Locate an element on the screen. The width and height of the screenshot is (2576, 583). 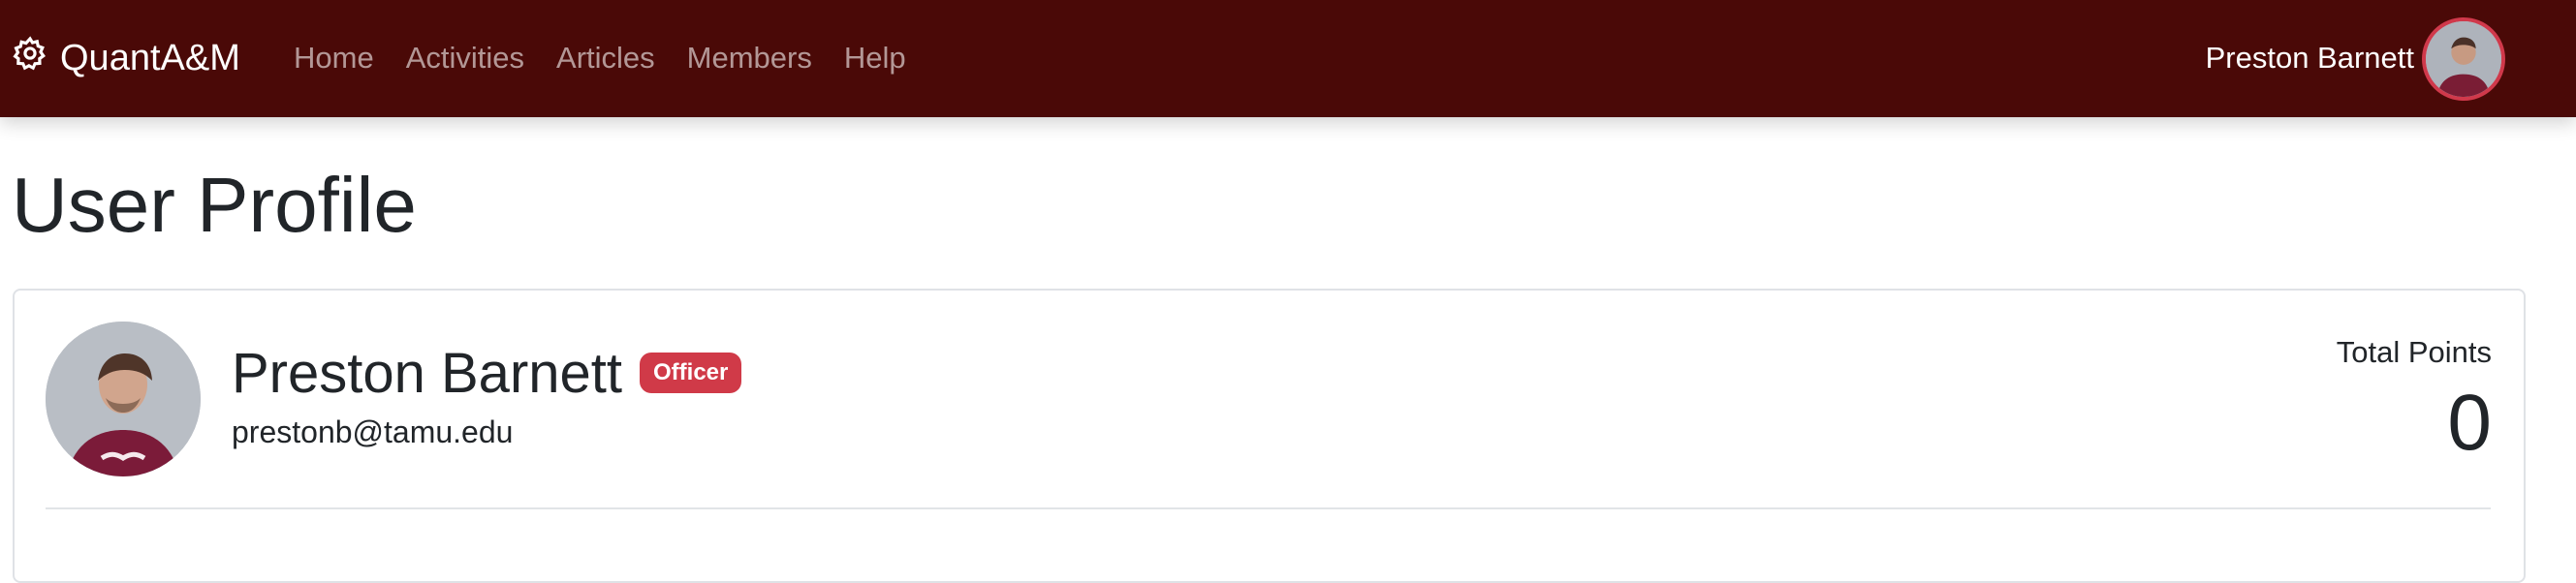
user-avatar-icon is located at coordinates (2463, 59).